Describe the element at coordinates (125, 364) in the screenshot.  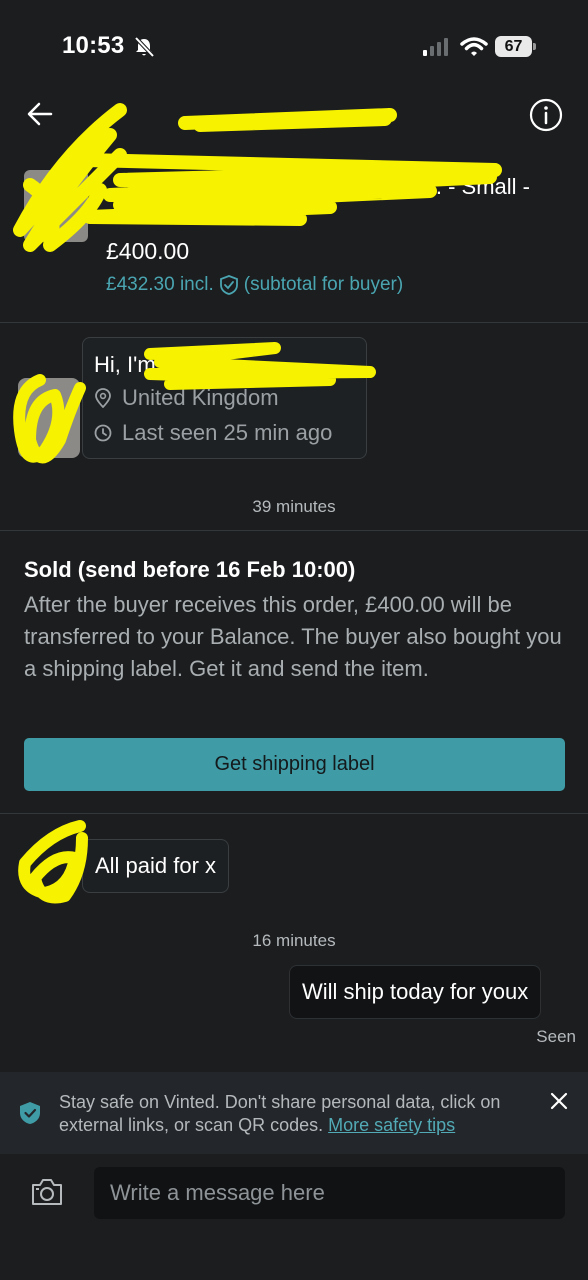
I see `profile-greeting: Hi, I'm` at that location.